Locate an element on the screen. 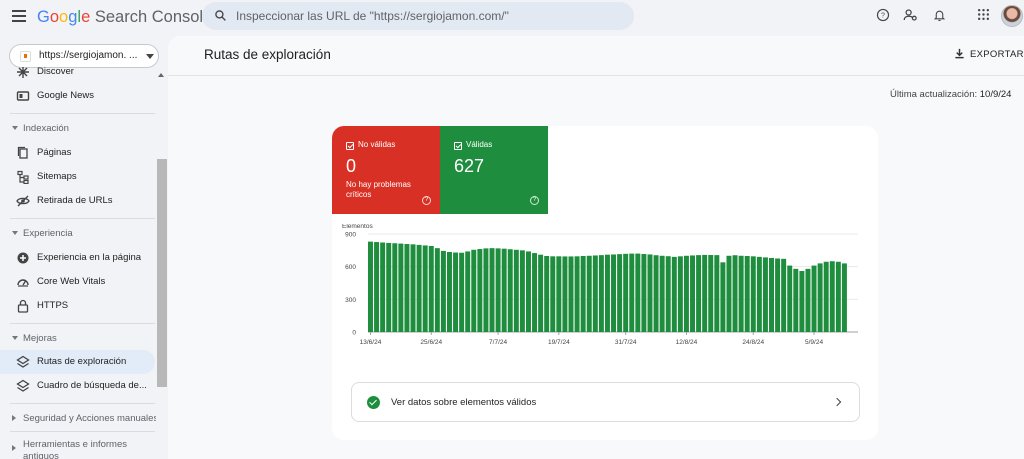 The image size is (1024, 459). x-tick-label: 13/6/24 is located at coordinates (371, 342).